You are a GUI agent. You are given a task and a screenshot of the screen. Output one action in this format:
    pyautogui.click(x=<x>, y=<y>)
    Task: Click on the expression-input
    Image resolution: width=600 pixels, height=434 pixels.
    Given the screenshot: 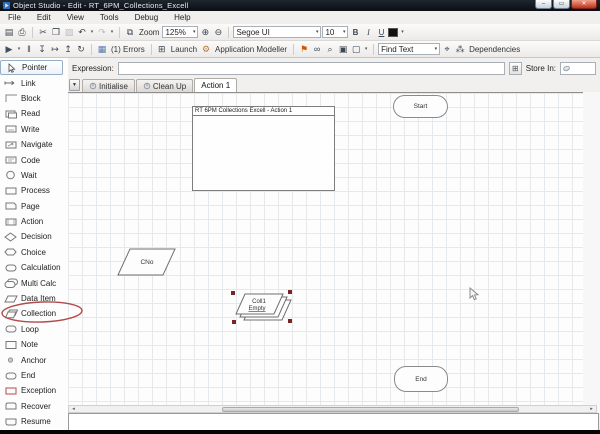 What is the action you would take?
    pyautogui.click(x=311, y=68)
    